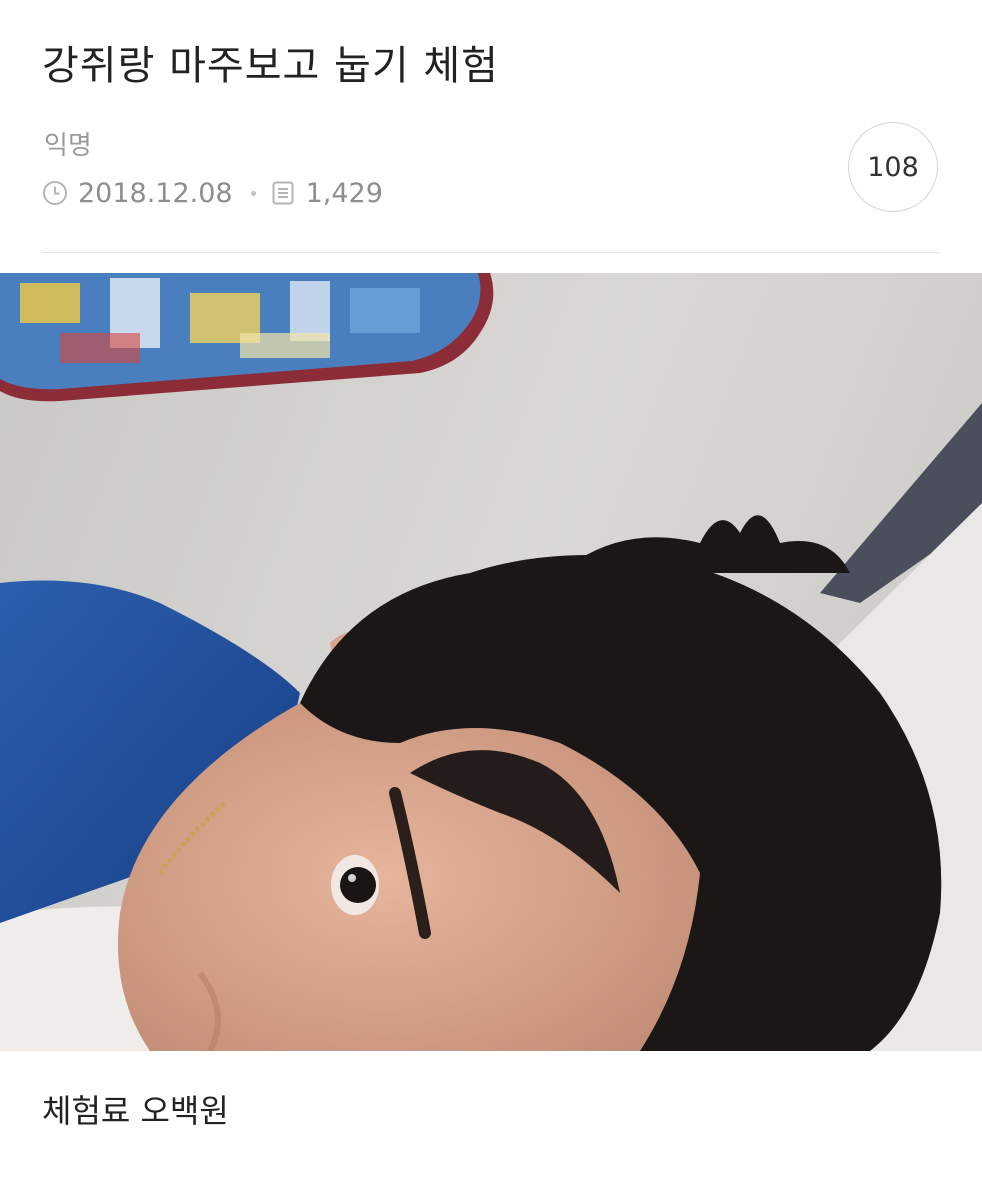 The width and height of the screenshot is (982, 1200). I want to click on view-count: 1,429, so click(344, 193).